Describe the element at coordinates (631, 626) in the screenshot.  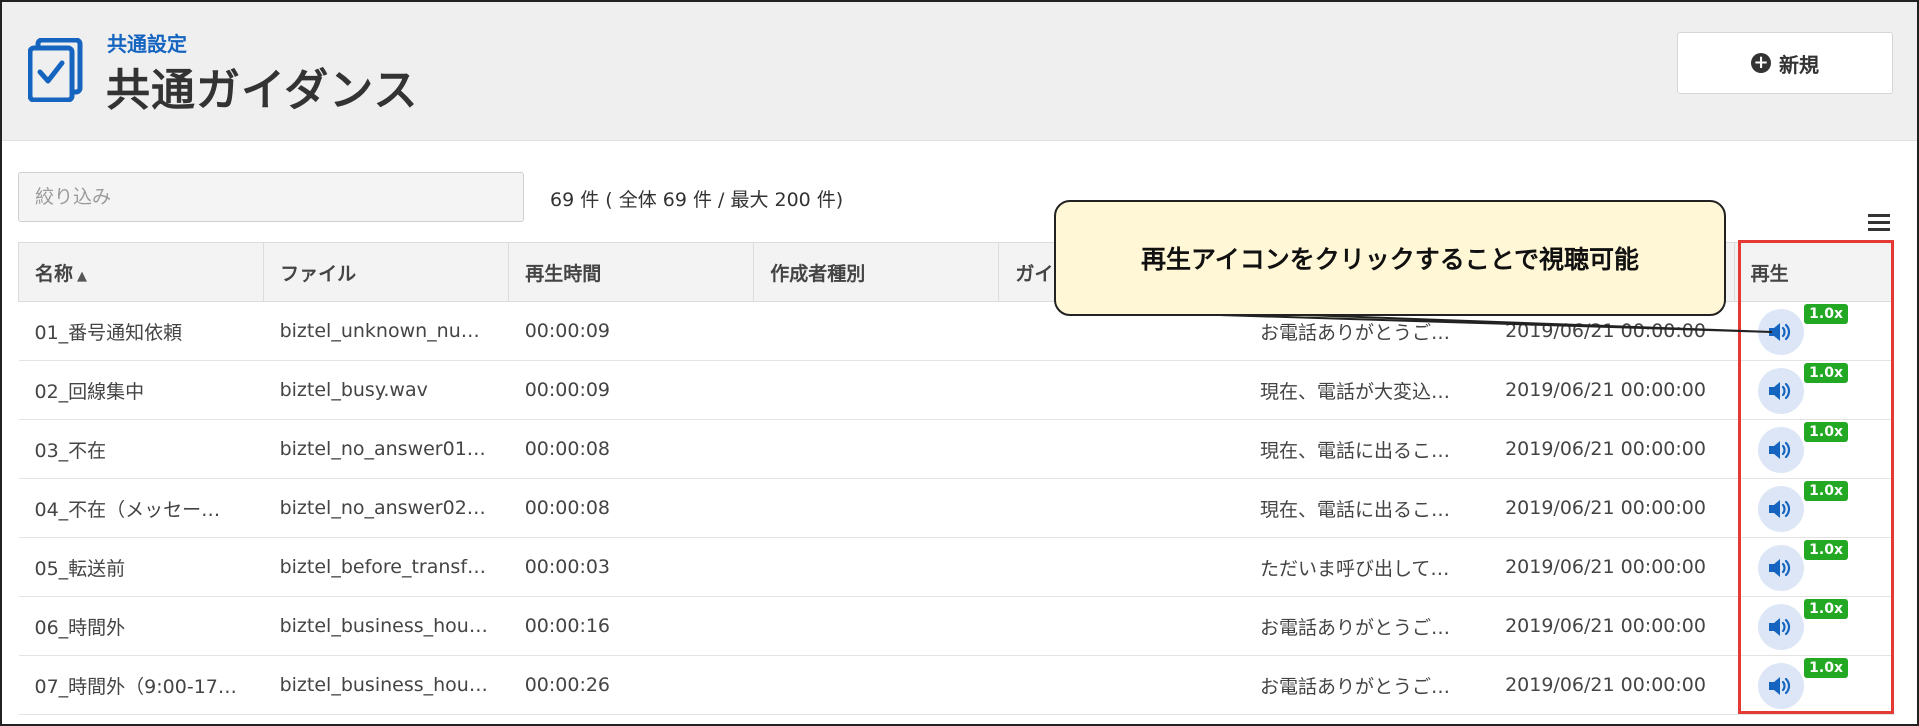
I see `cell-duration: 00:00:16` at that location.